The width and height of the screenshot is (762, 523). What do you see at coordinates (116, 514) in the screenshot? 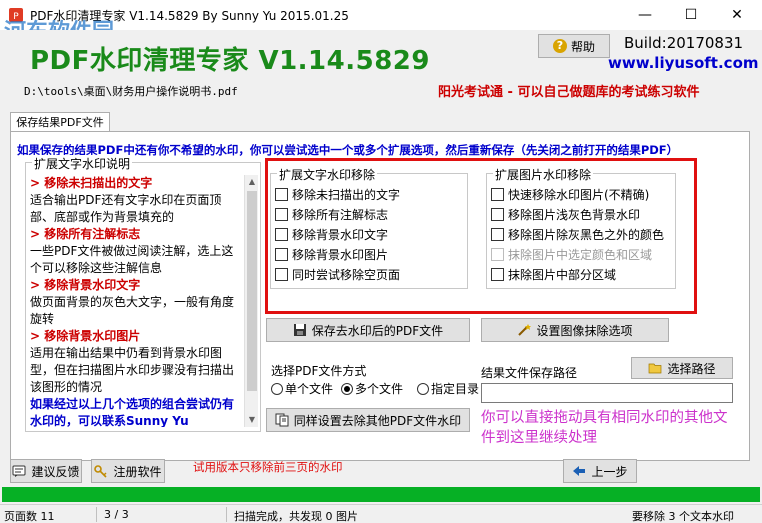
I see `status-page-pos: 3 / 3` at bounding box center [116, 514].